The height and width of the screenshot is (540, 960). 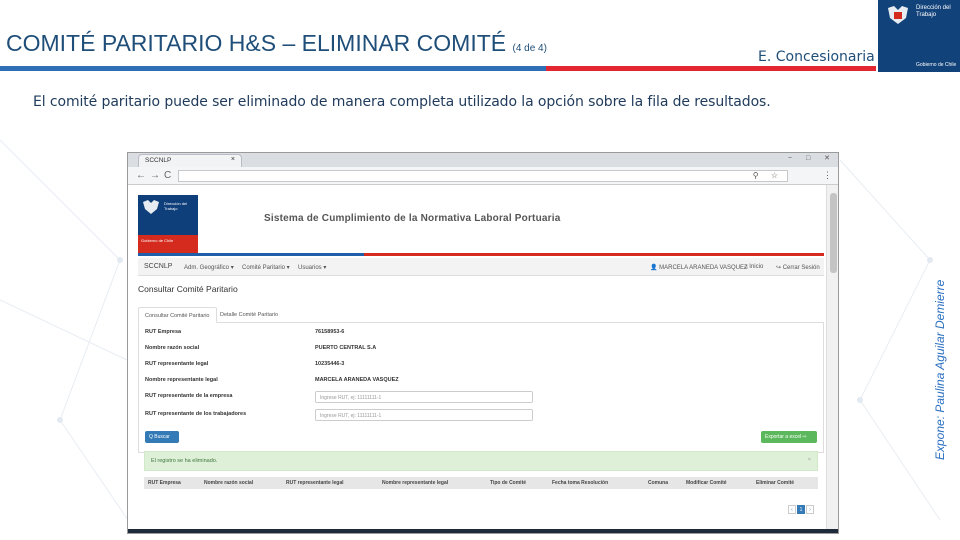 What do you see at coordinates (816, 57) in the screenshot?
I see `section-label: E. Concesionaria` at bounding box center [816, 57].